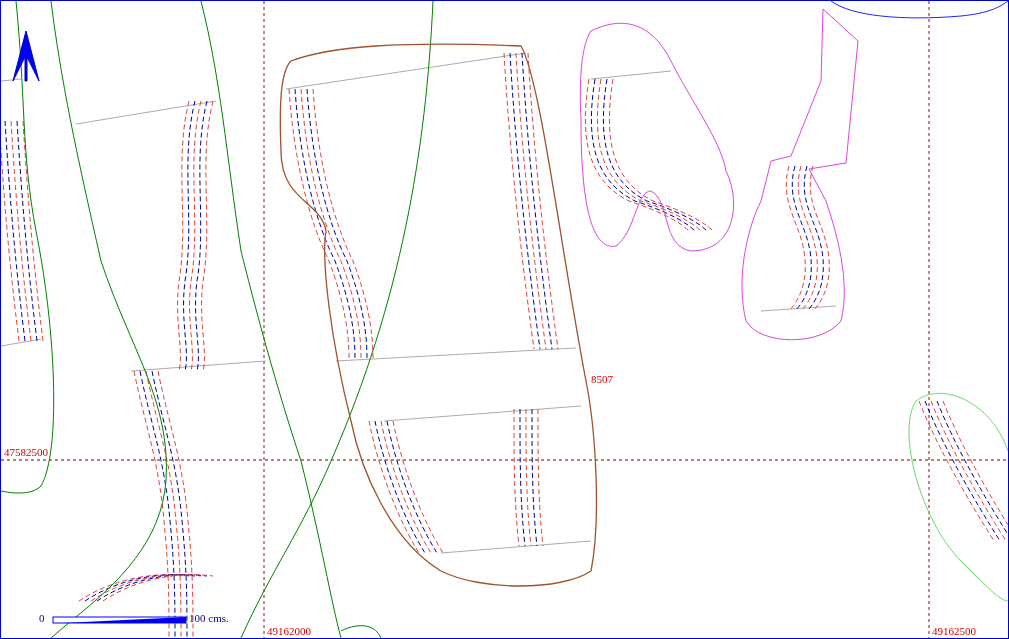  I want to click on grid-coordinate-label: 49162500, so click(954, 631).